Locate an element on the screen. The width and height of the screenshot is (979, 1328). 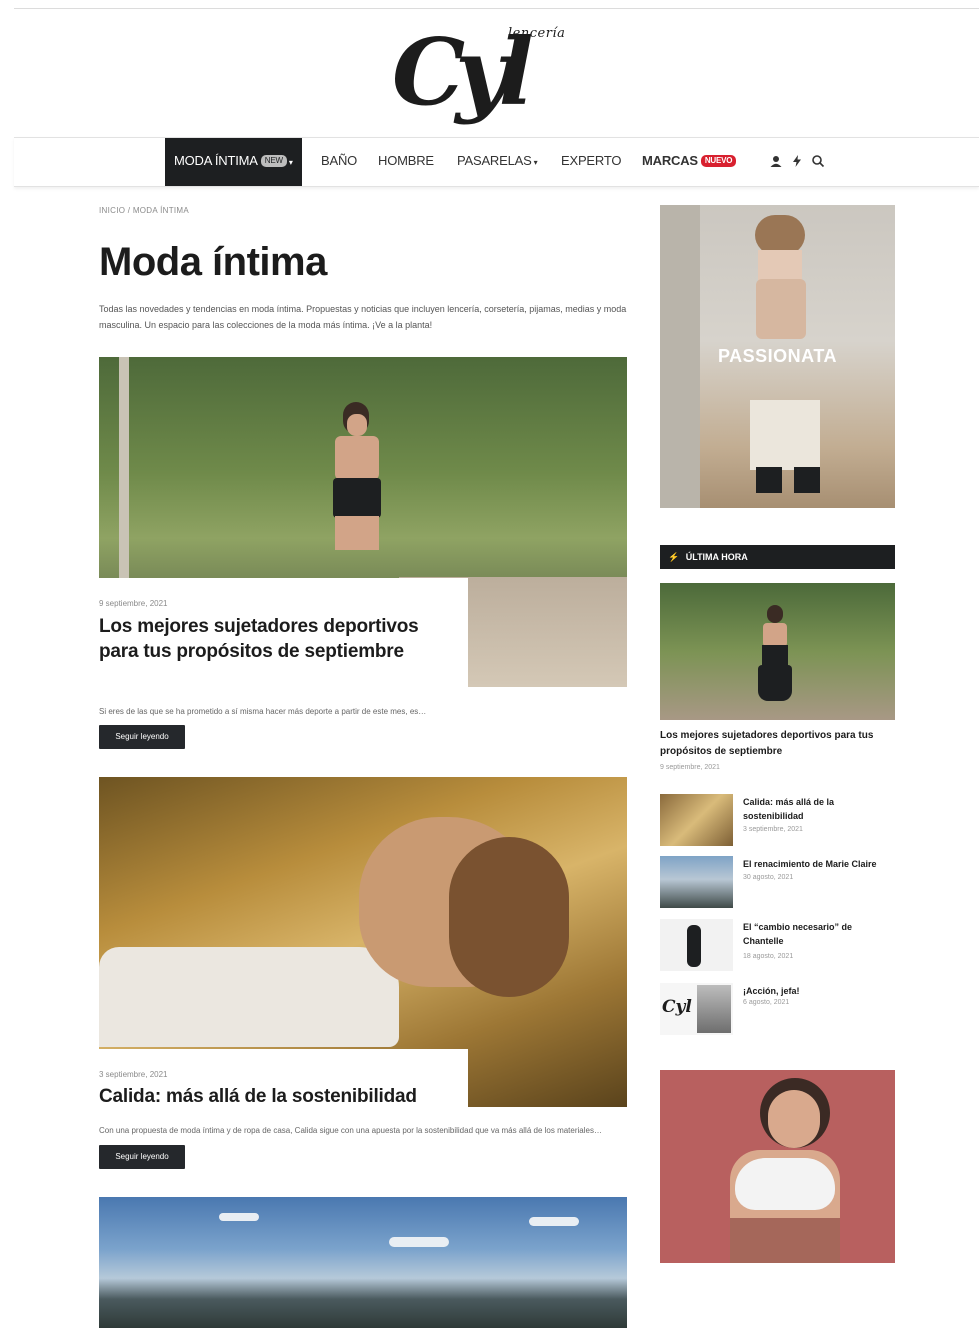
list-item-title: El “cambio necesario” de Chantelle is located at coordinates (813, 934).